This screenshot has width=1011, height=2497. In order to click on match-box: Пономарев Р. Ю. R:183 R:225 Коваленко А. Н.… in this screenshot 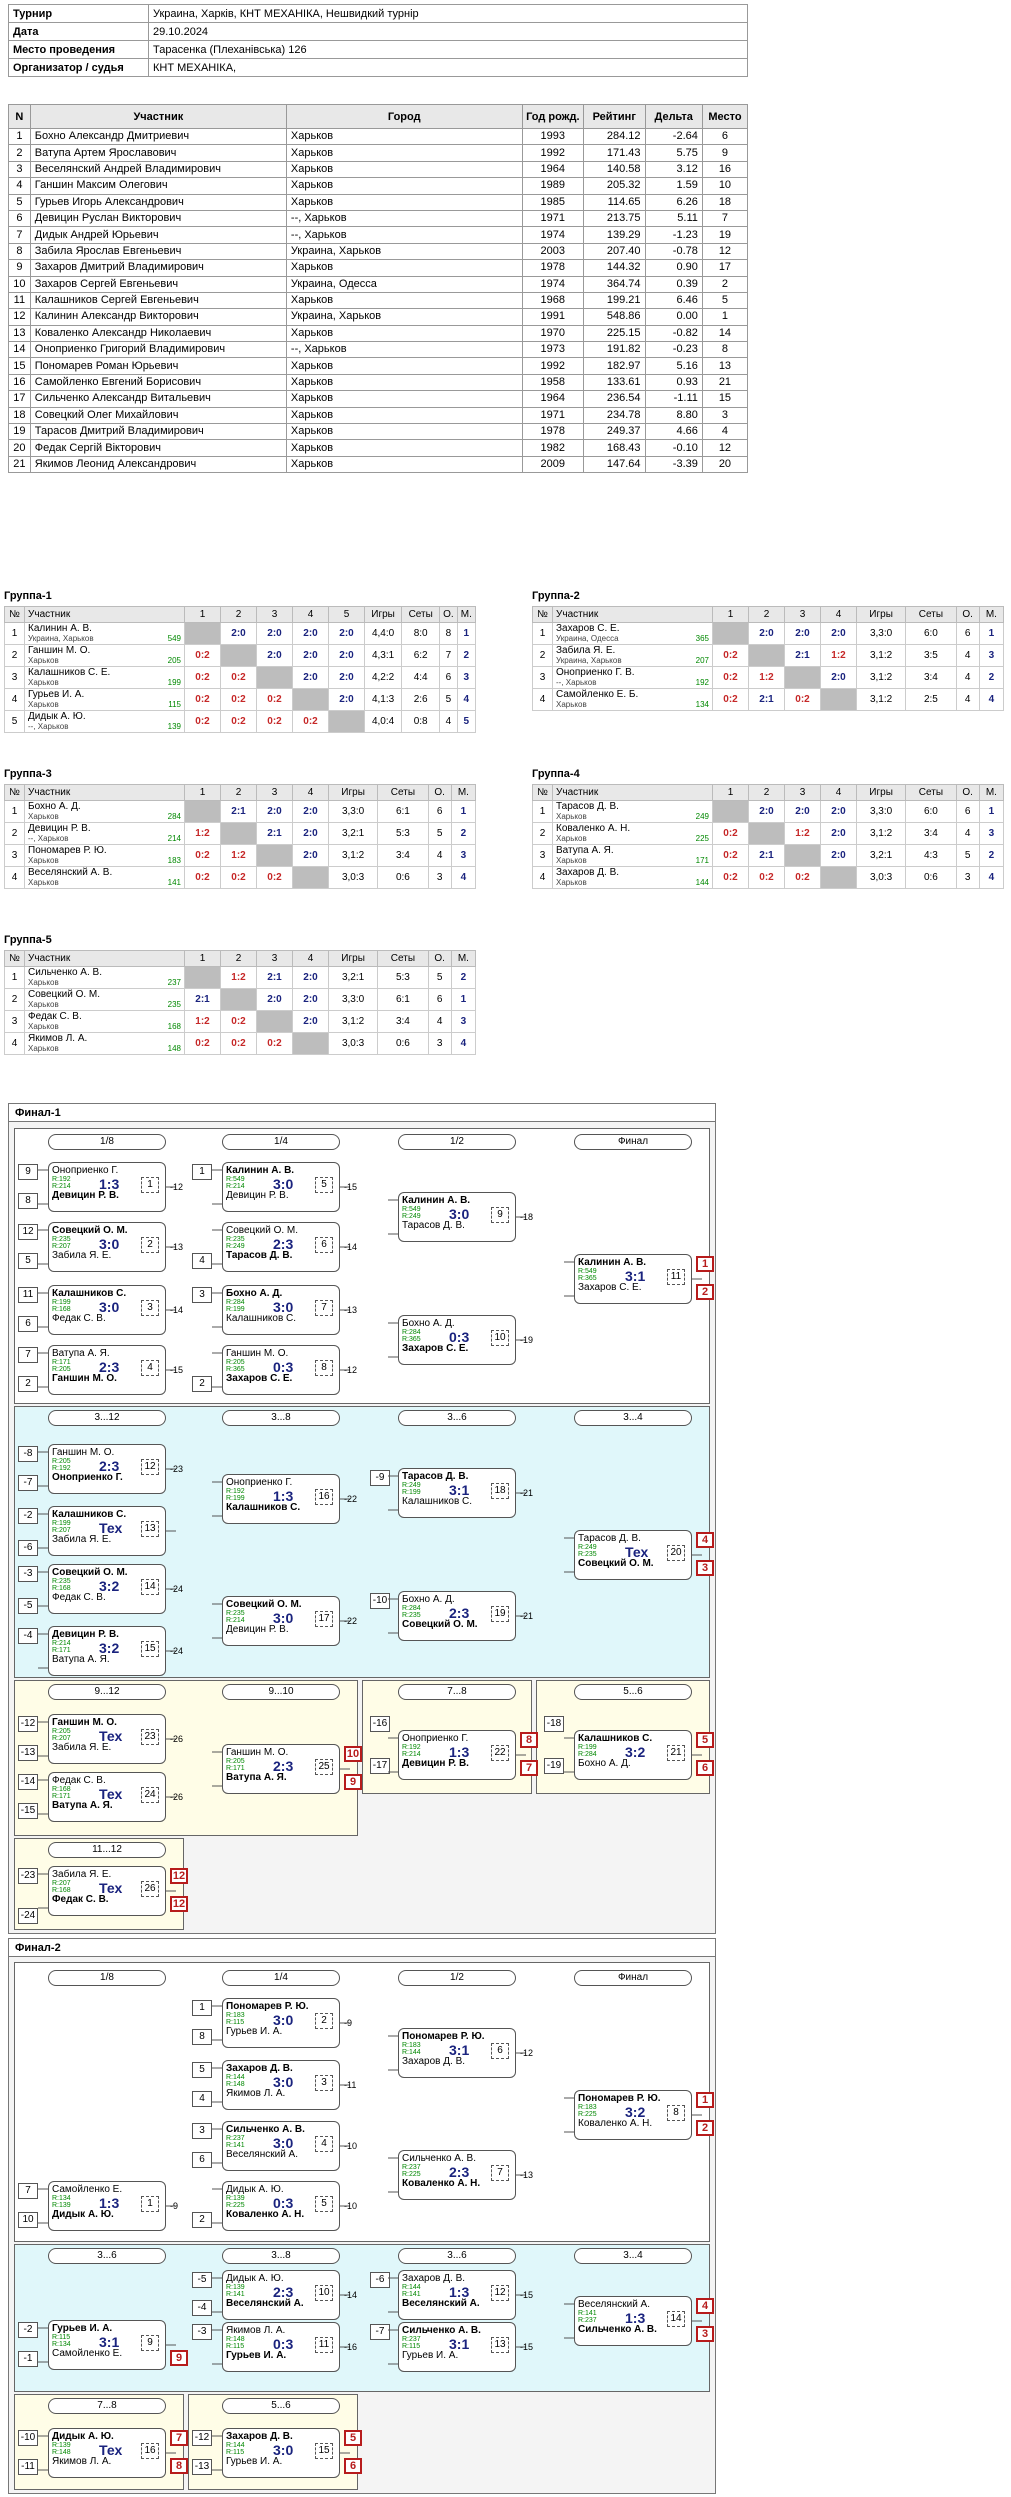, I will do `click(633, 2115)`.